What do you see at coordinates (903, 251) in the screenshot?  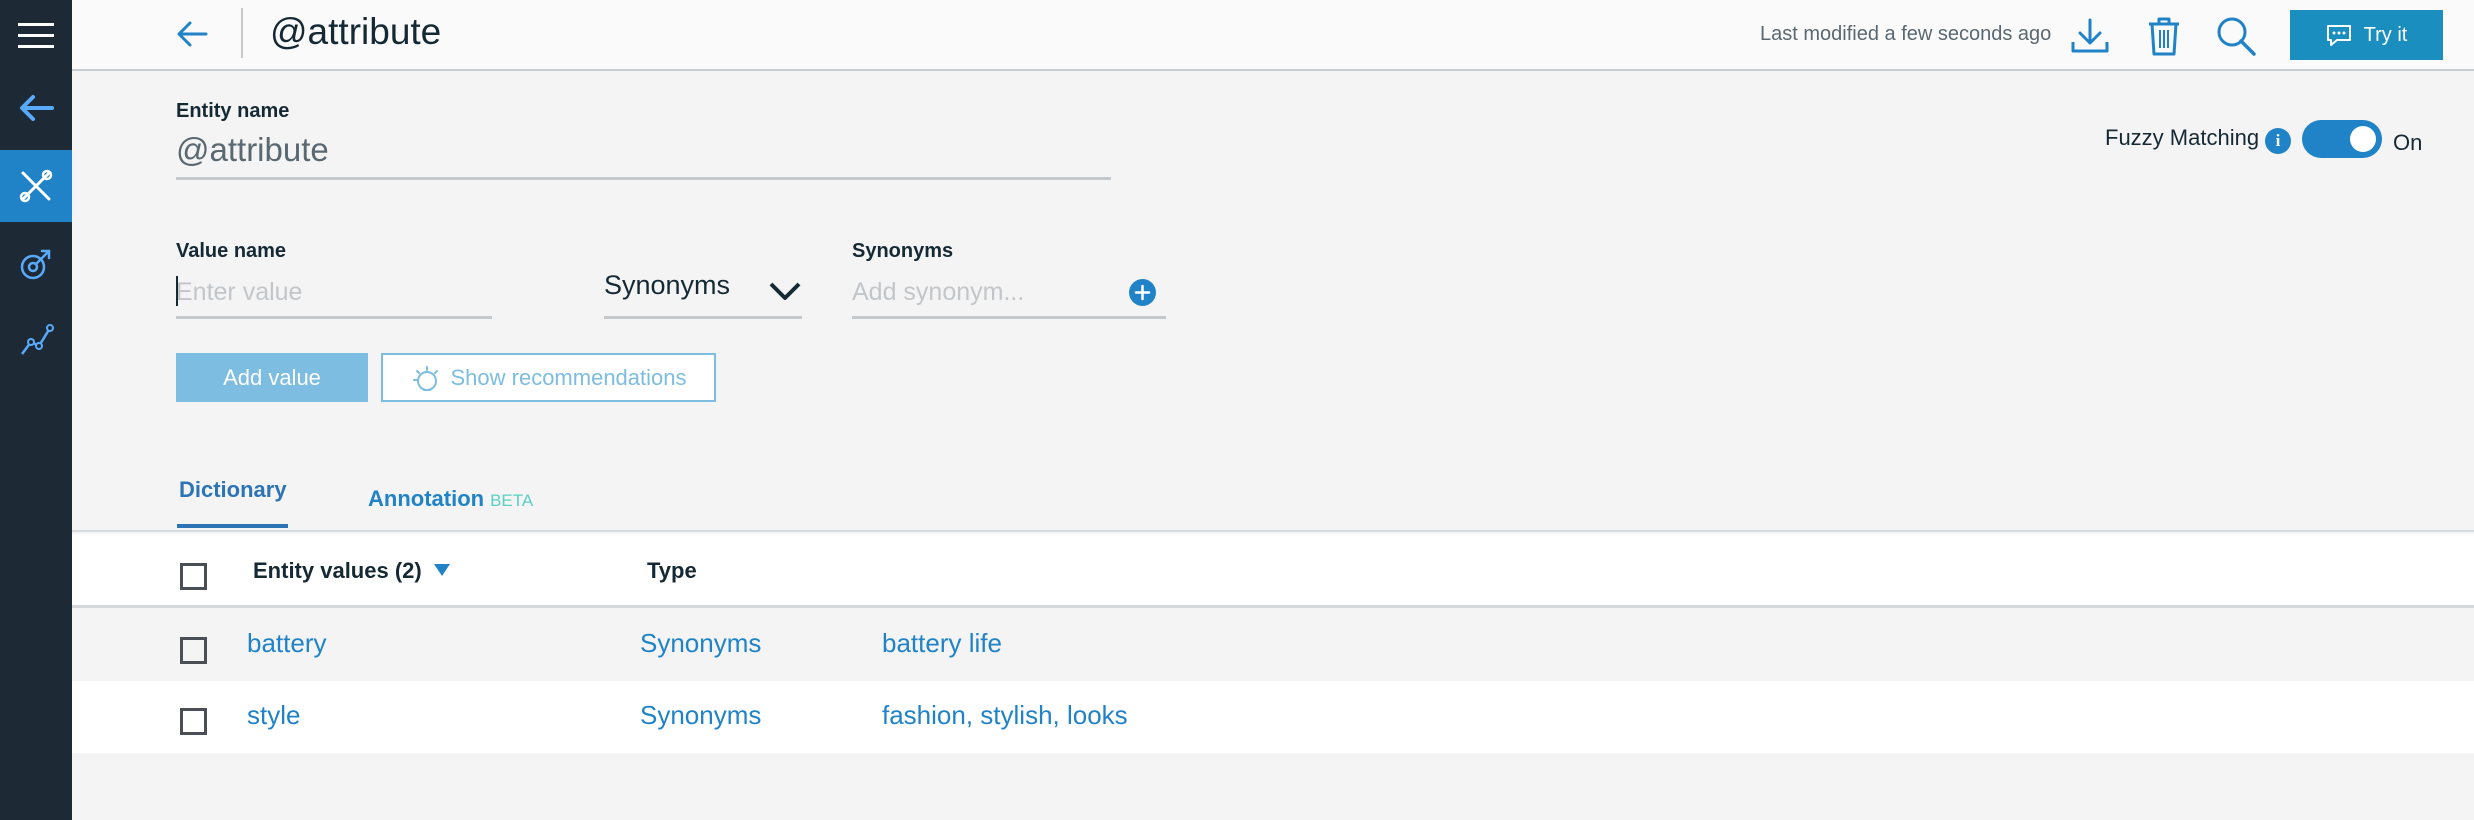 I see `synonyms-label: Synonyms` at bounding box center [903, 251].